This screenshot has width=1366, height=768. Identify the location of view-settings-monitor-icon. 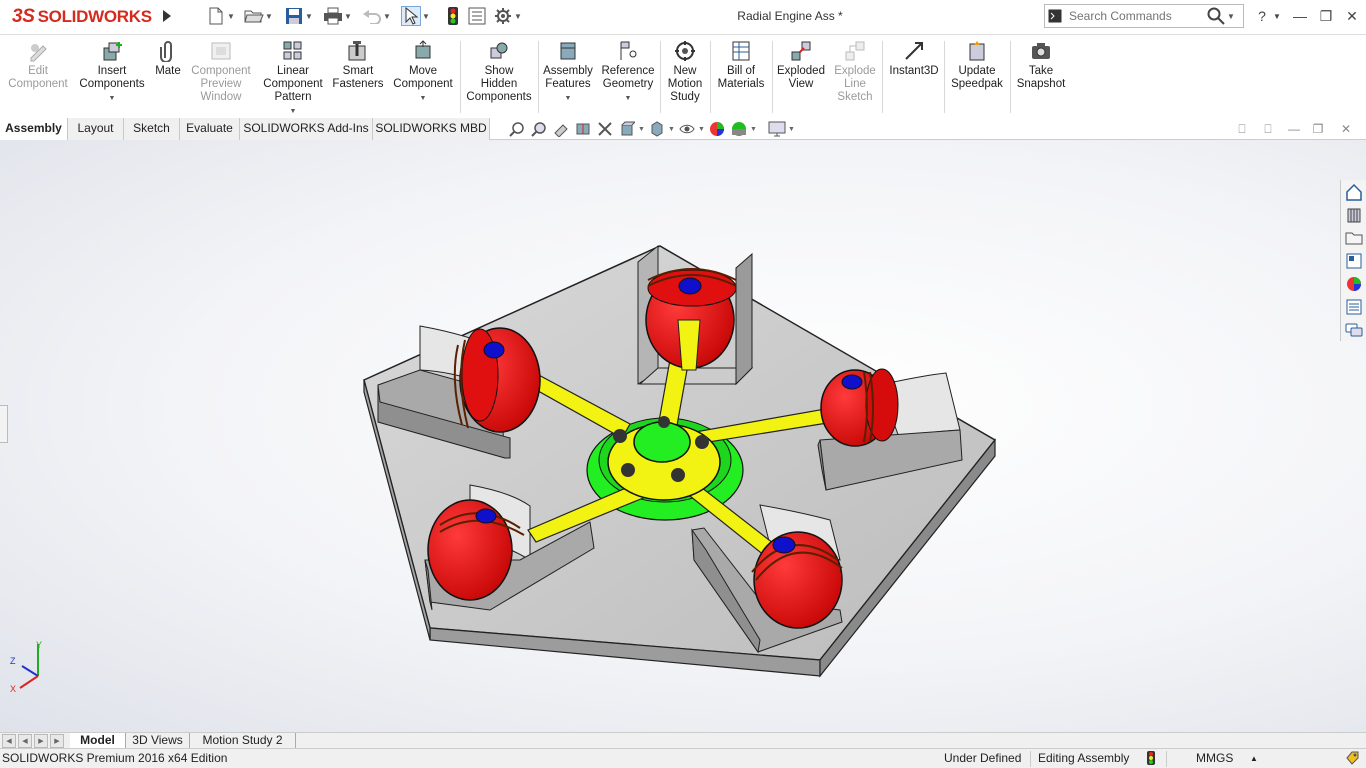
(777, 129).